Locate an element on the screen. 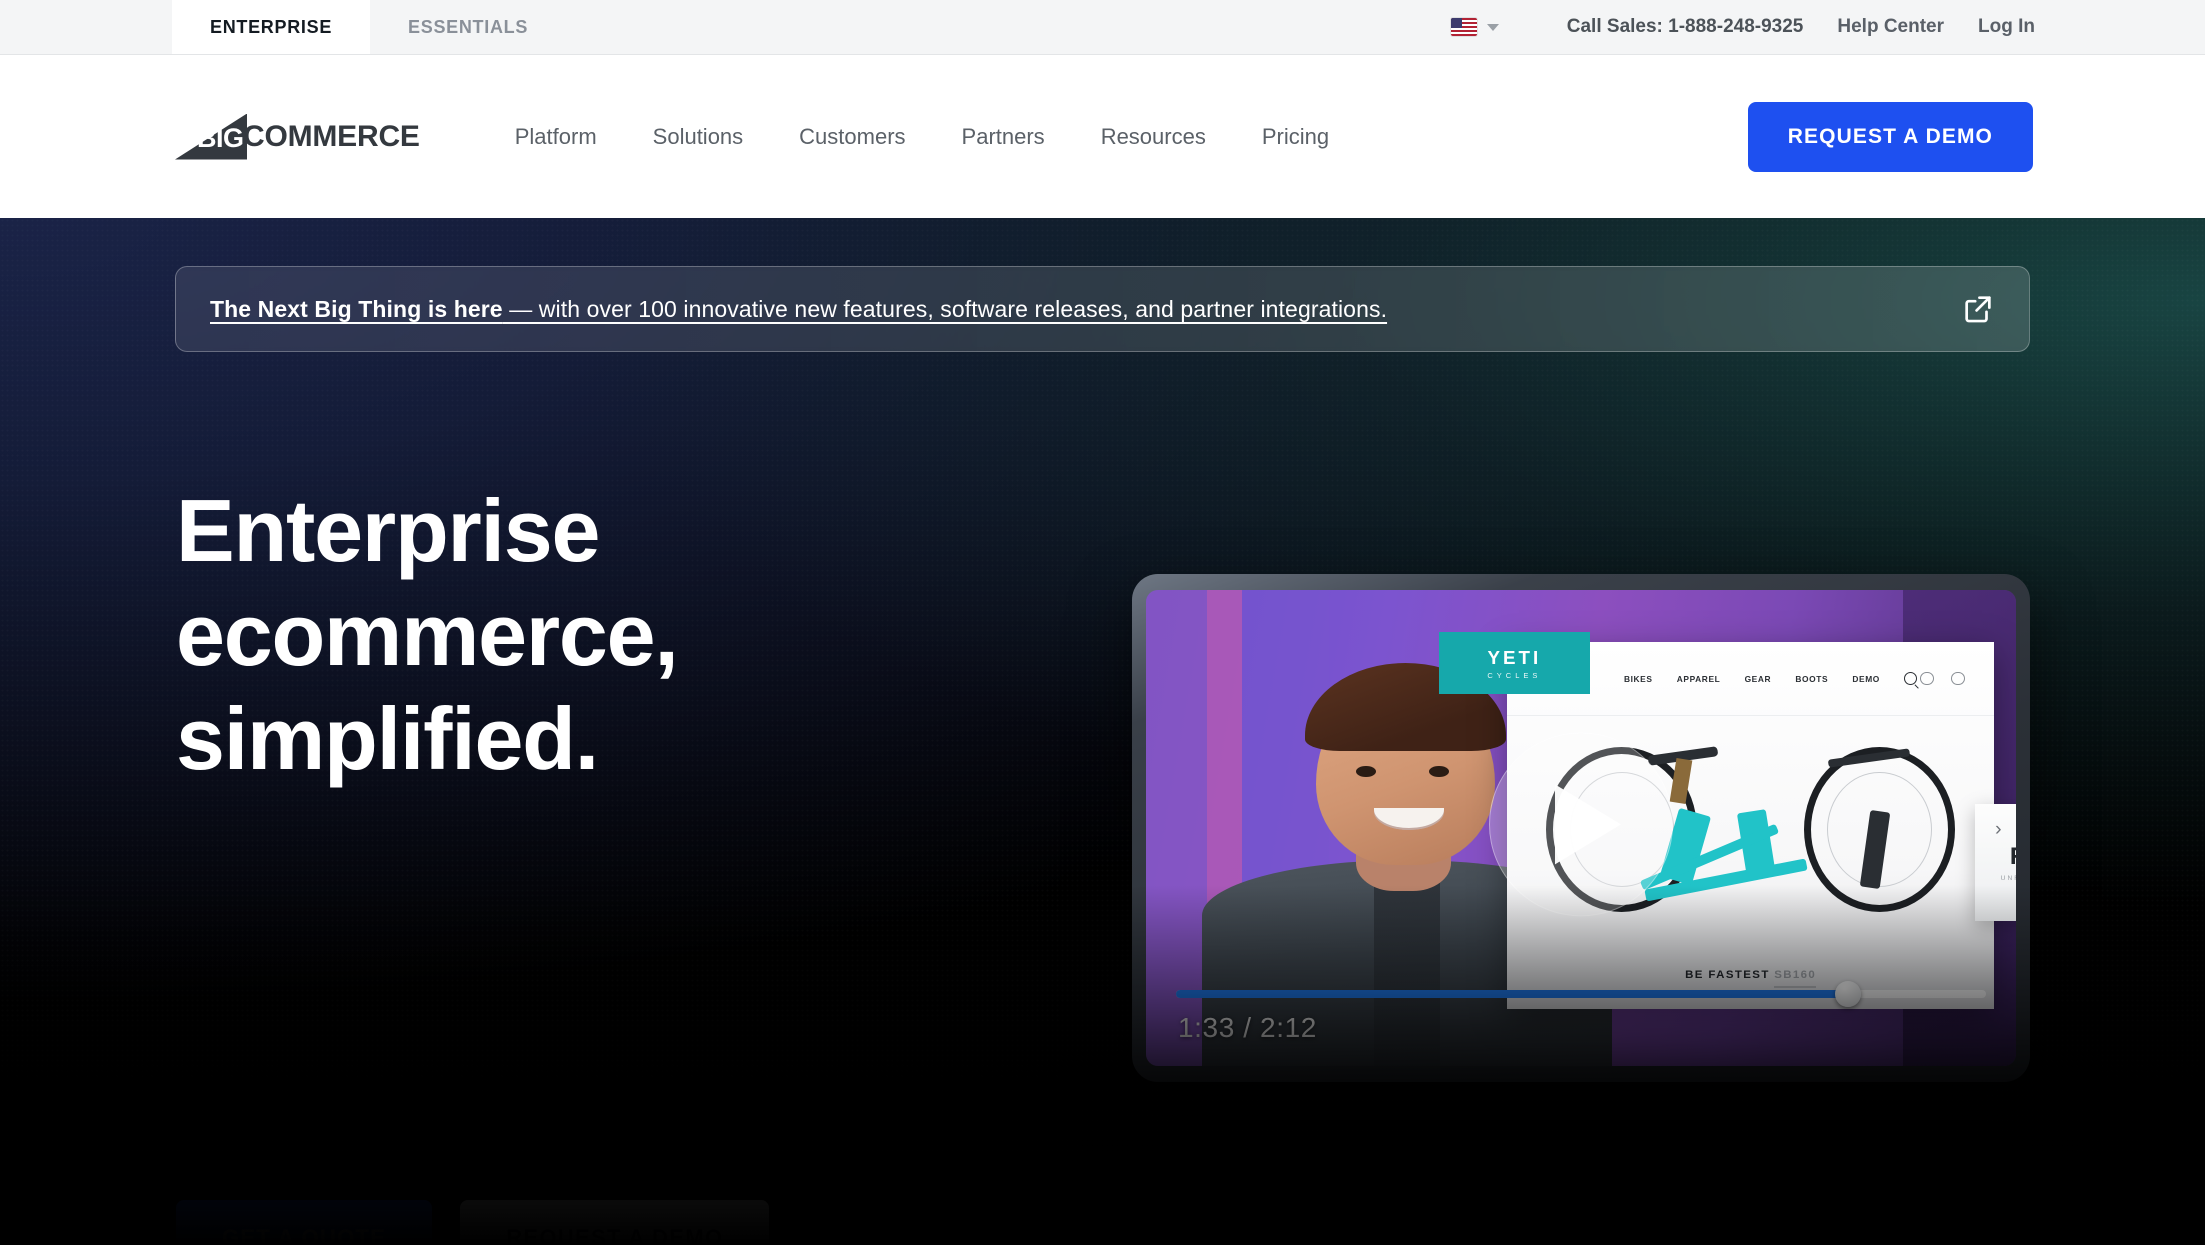  nav-item-platform: Platform is located at coordinates (556, 137).